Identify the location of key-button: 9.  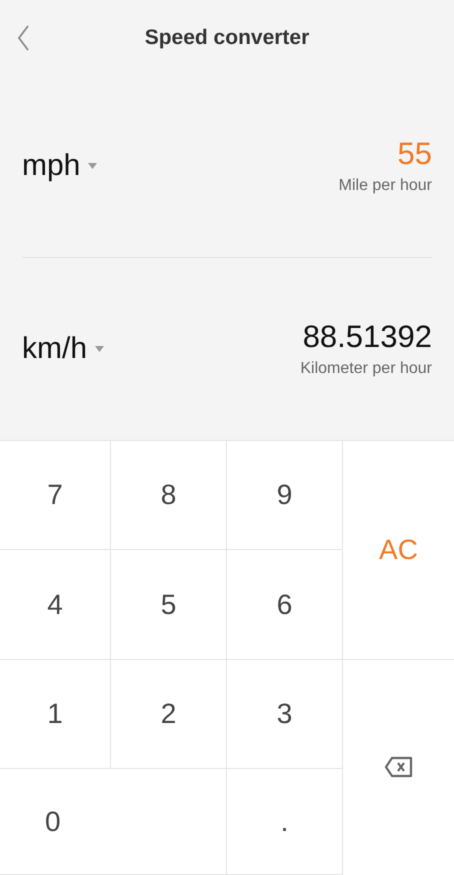
(285, 495).